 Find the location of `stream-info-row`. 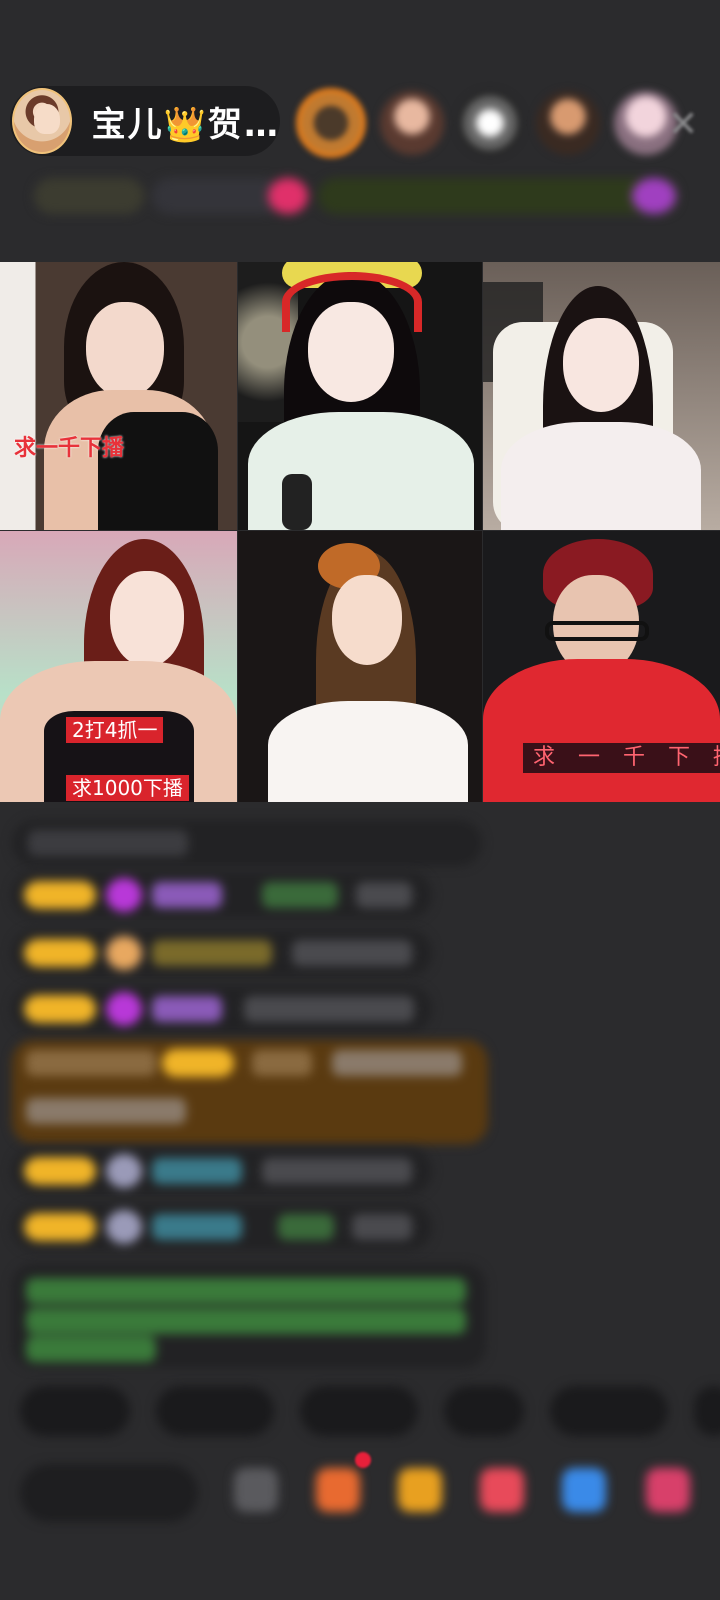

stream-info-row is located at coordinates (357, 196).